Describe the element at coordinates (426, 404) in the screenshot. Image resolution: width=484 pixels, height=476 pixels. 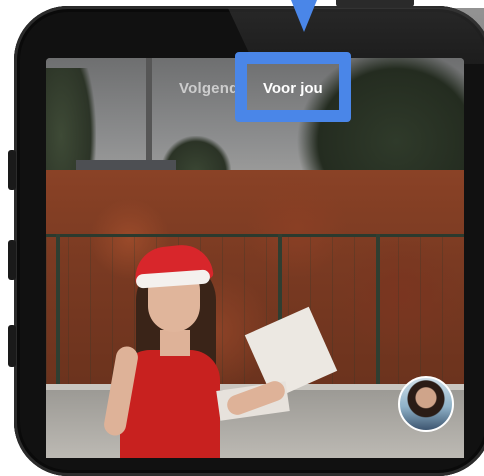
I see `profile-avatar-icon` at that location.